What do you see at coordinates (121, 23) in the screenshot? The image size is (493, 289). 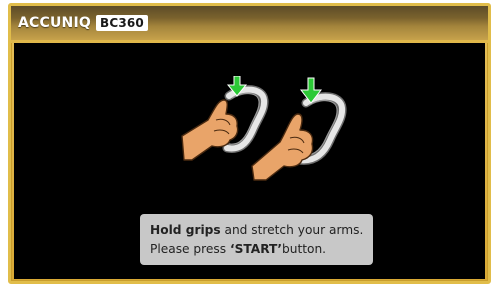 I see `model-badge: BC360` at bounding box center [121, 23].